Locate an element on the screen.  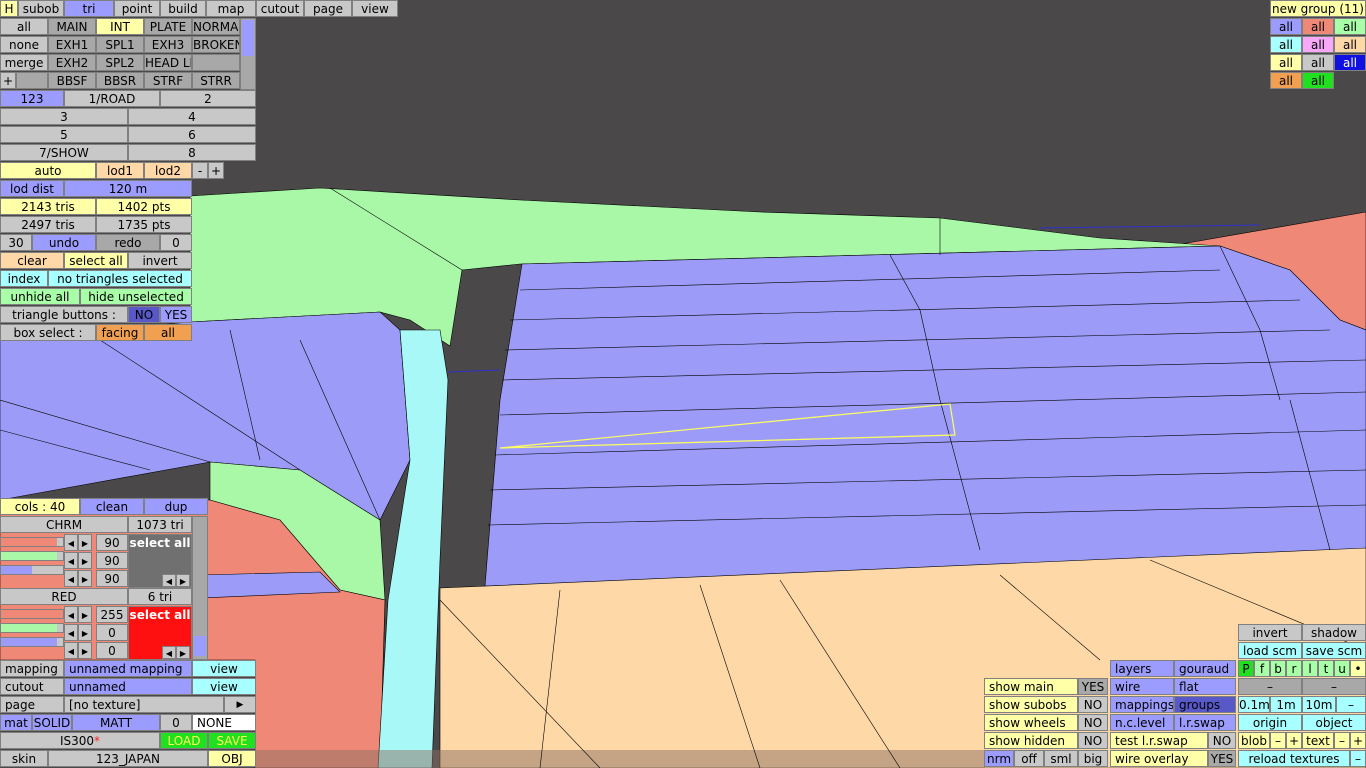
mapping-view-button: view is located at coordinates (224, 668).